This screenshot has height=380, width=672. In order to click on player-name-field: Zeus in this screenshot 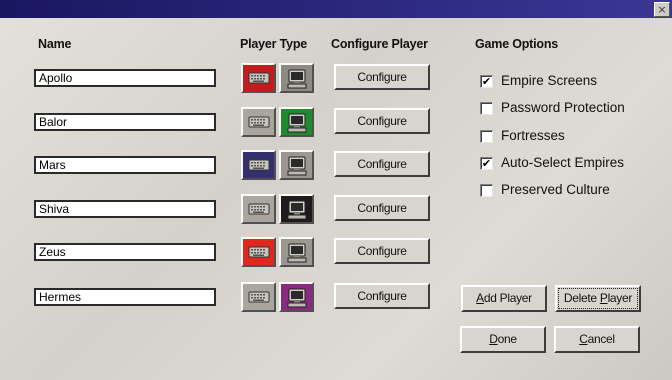, I will do `click(125, 252)`.